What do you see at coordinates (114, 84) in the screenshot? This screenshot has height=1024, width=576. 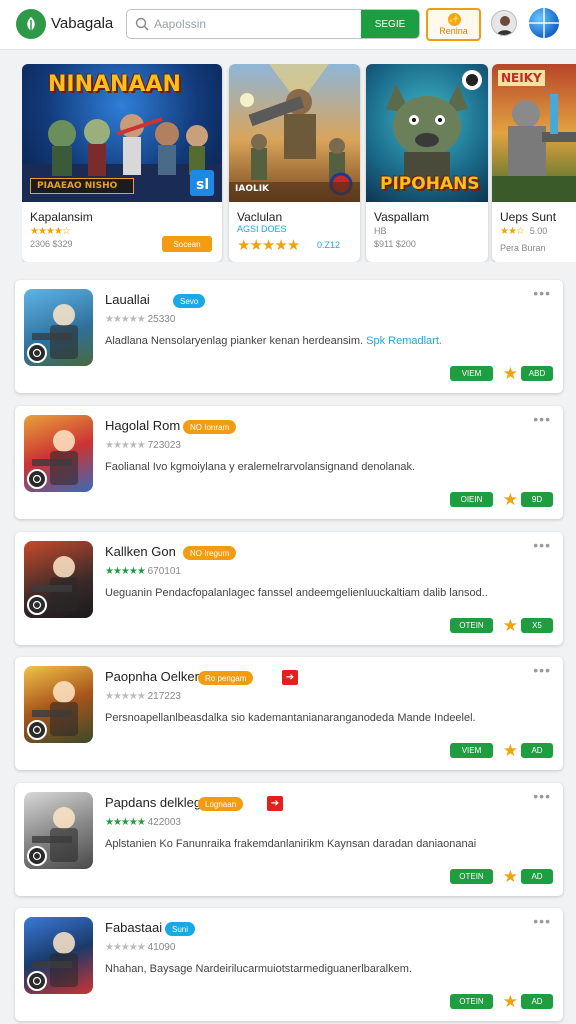 I see `featured-banner-text: NINANAAN` at bounding box center [114, 84].